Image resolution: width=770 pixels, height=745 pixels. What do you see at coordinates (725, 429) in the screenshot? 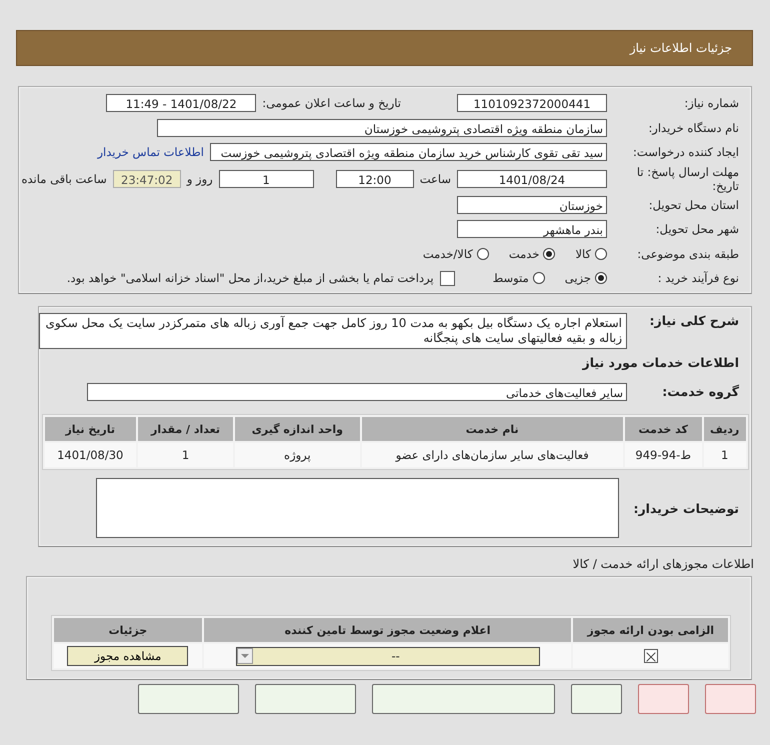
I see `column-header: ردیف` at bounding box center [725, 429].